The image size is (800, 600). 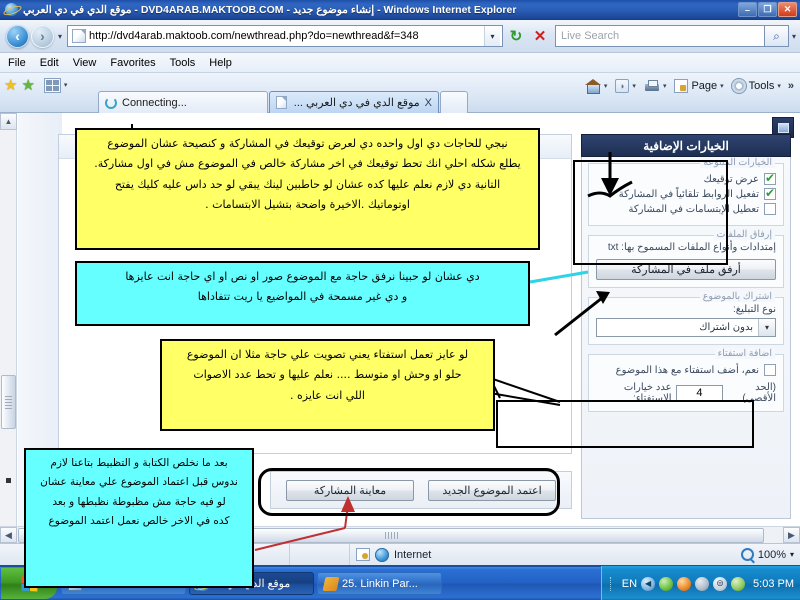 What do you see at coordinates (10, 85) in the screenshot?
I see `add-favorite-icon: ★` at bounding box center [10, 85].